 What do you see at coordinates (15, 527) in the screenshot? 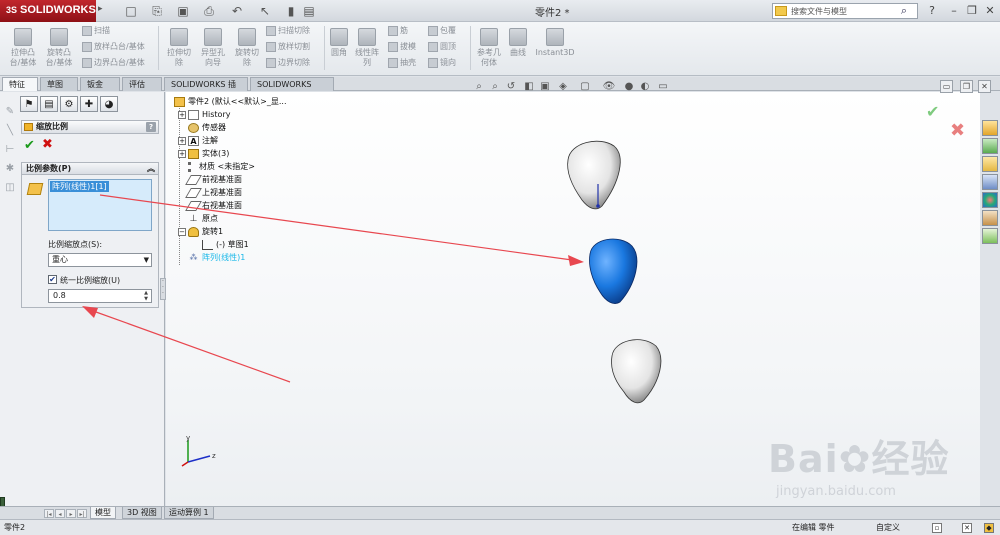
I see `status-document: 零件2` at bounding box center [15, 527].